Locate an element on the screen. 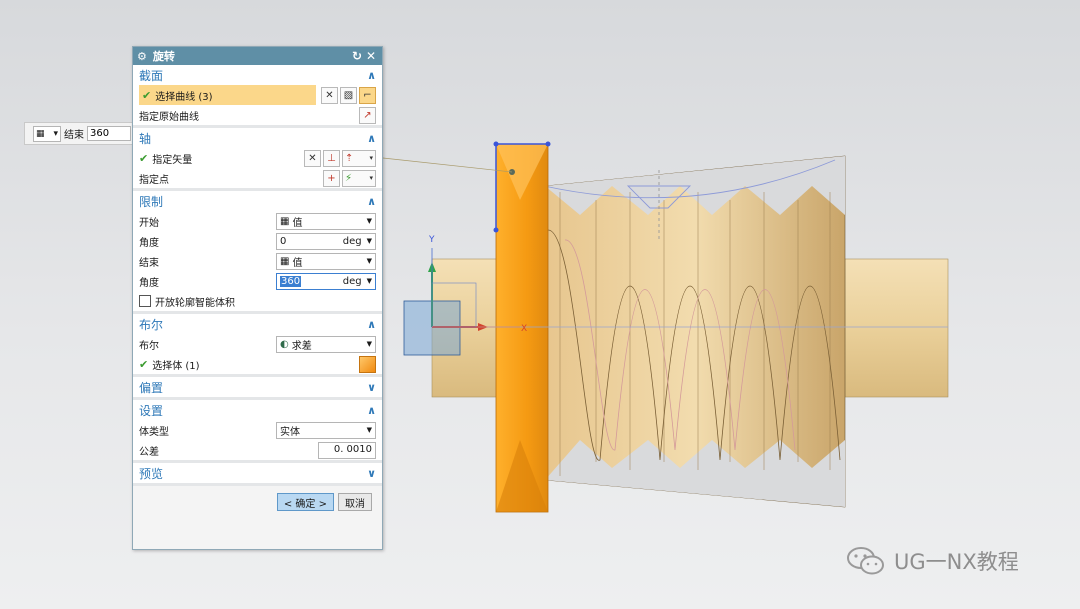 This screenshot has height=609, width=1080. settings-section: 设置 ∧ 体类型 实体 ▼ 公差 0. 0010 is located at coordinates (257, 431).